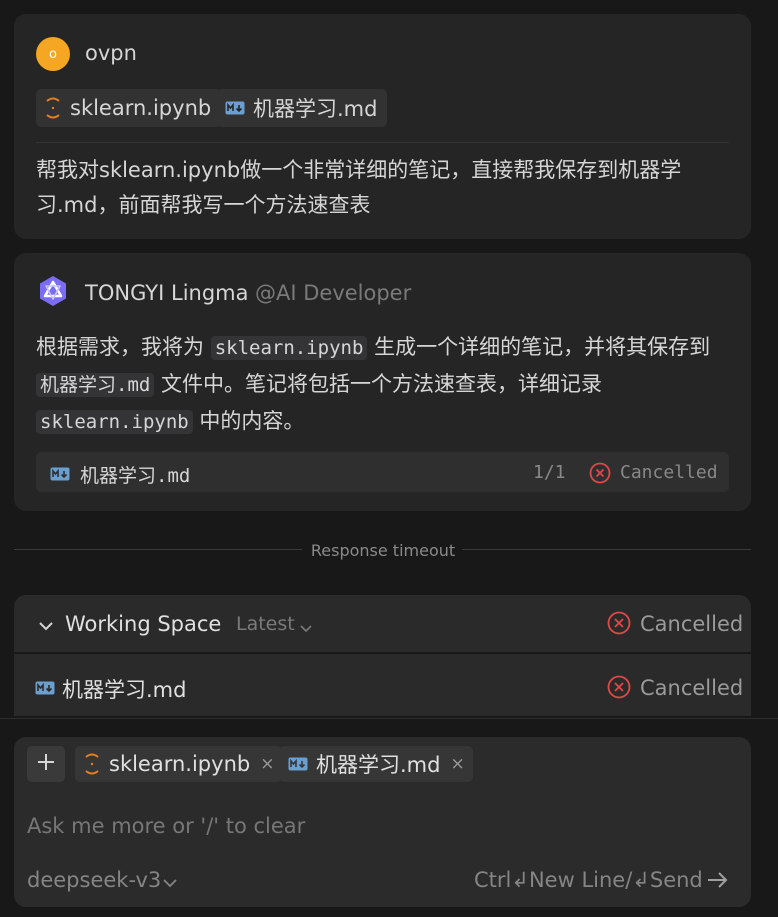 The image size is (778, 917). What do you see at coordinates (378, 384) in the screenshot?
I see `text-segment: 文件中。笔记将包括一个方法速查表，详细记录` at bounding box center [378, 384].